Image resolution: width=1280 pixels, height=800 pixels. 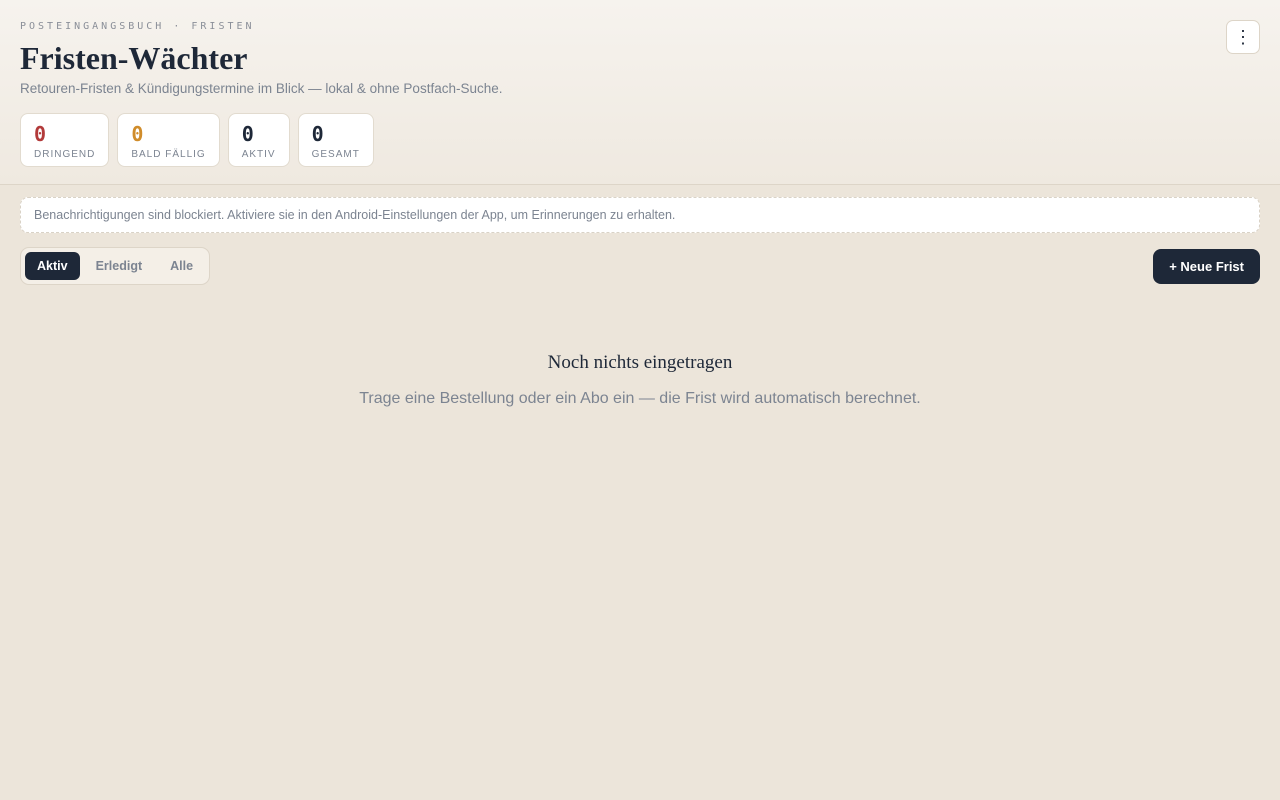 I want to click on stat-label-aktiv: AKTIV, so click(x=258, y=154).